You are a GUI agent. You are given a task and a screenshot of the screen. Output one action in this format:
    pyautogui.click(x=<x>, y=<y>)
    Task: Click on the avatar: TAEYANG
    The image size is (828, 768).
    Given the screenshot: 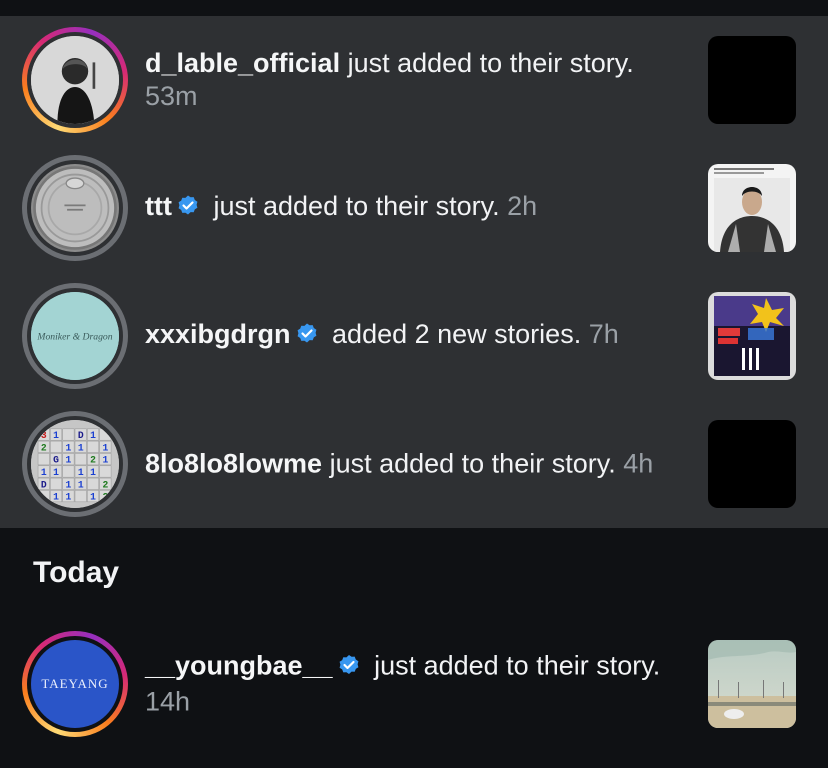 What is the action you would take?
    pyautogui.click(x=75, y=684)
    